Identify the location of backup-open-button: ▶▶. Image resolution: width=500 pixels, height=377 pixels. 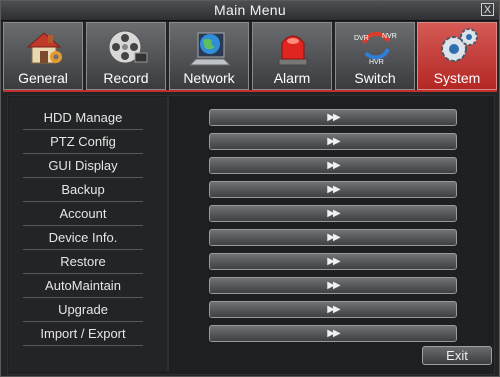
(333, 189).